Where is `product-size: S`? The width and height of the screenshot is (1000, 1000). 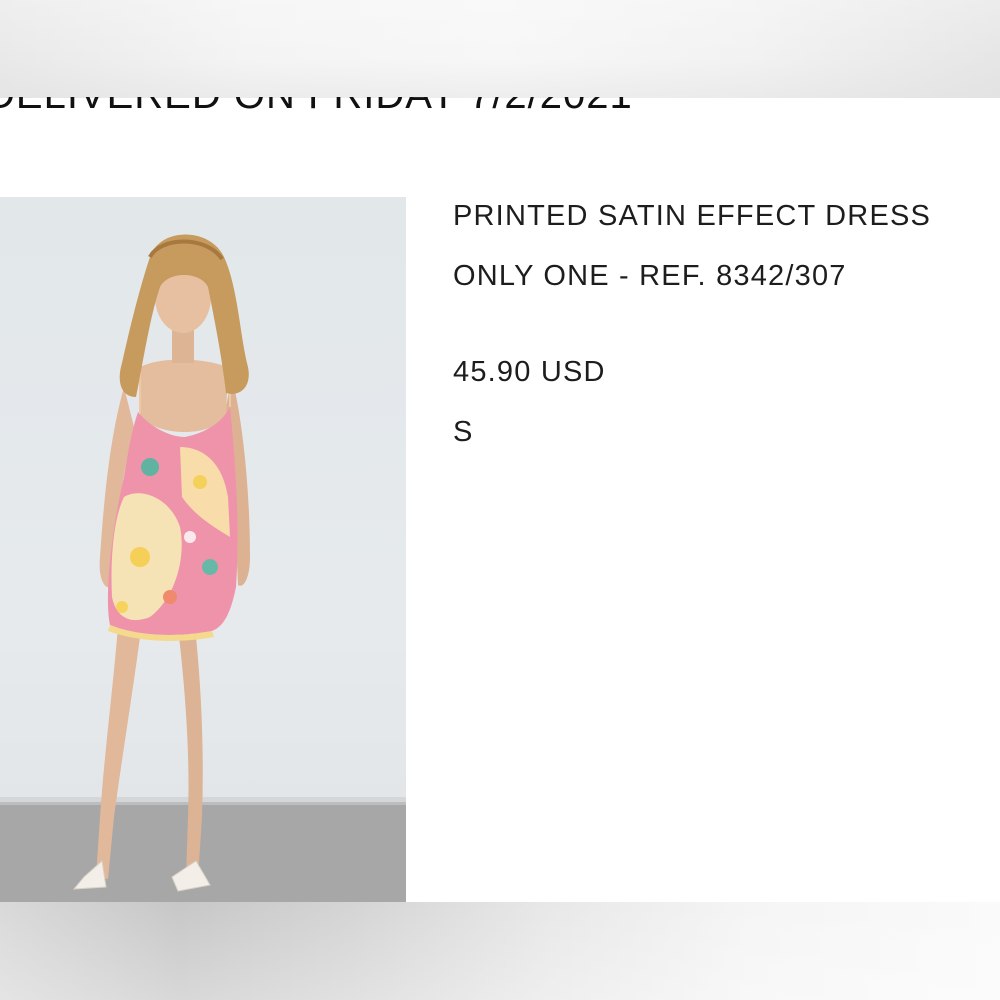 product-size: S is located at coordinates (463, 432).